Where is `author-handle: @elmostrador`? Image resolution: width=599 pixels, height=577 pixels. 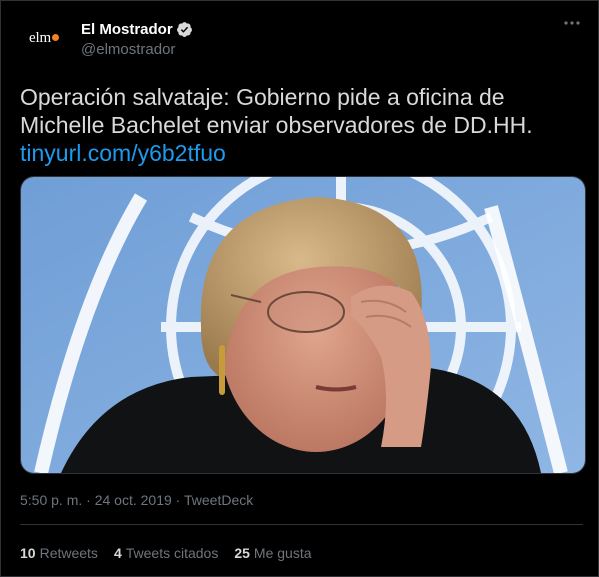 author-handle: @elmostrador is located at coordinates (128, 49).